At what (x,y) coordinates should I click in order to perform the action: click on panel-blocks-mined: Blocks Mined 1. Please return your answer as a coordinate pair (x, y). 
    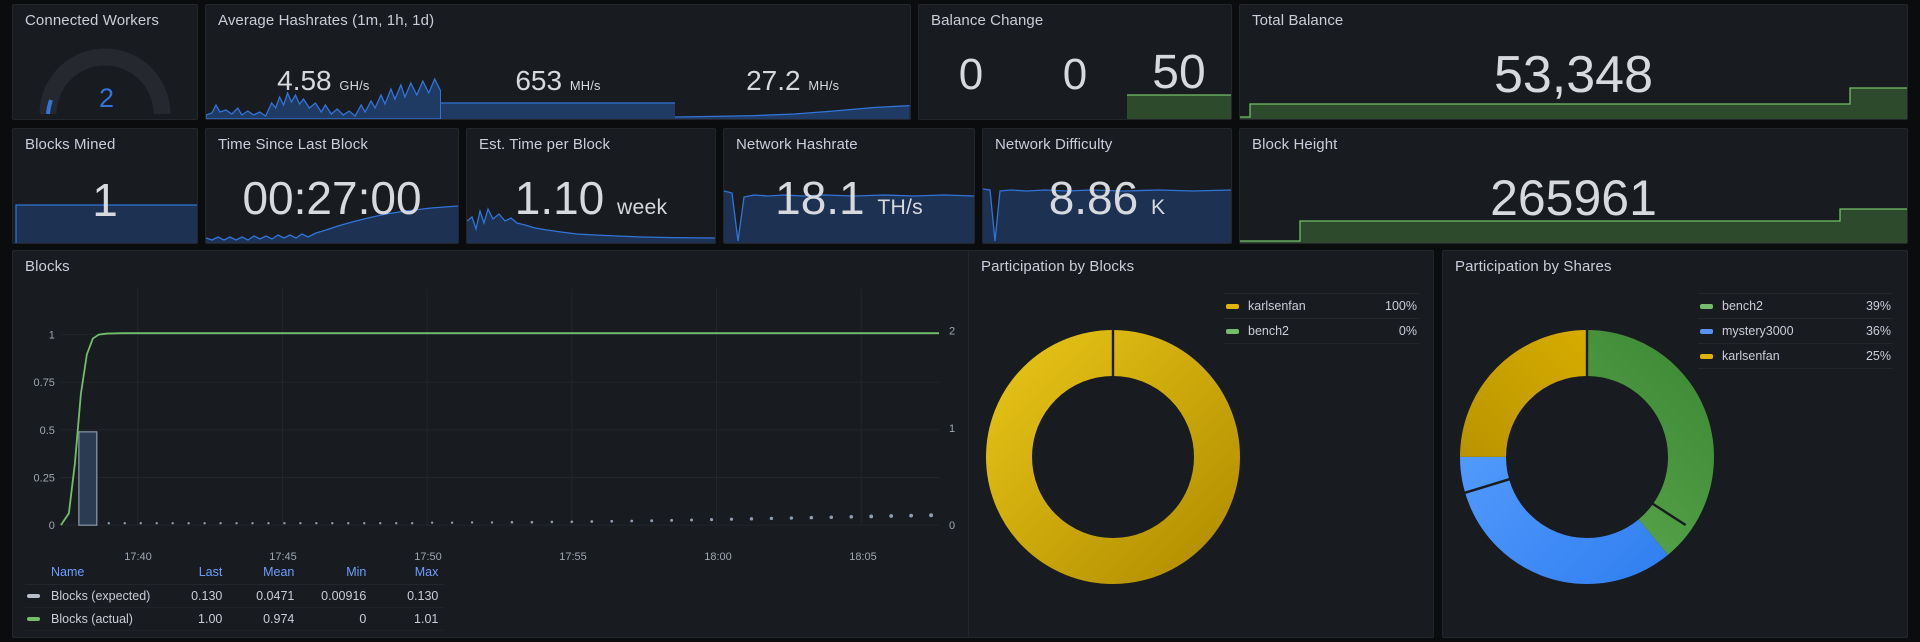
    Looking at the image, I should click on (105, 186).